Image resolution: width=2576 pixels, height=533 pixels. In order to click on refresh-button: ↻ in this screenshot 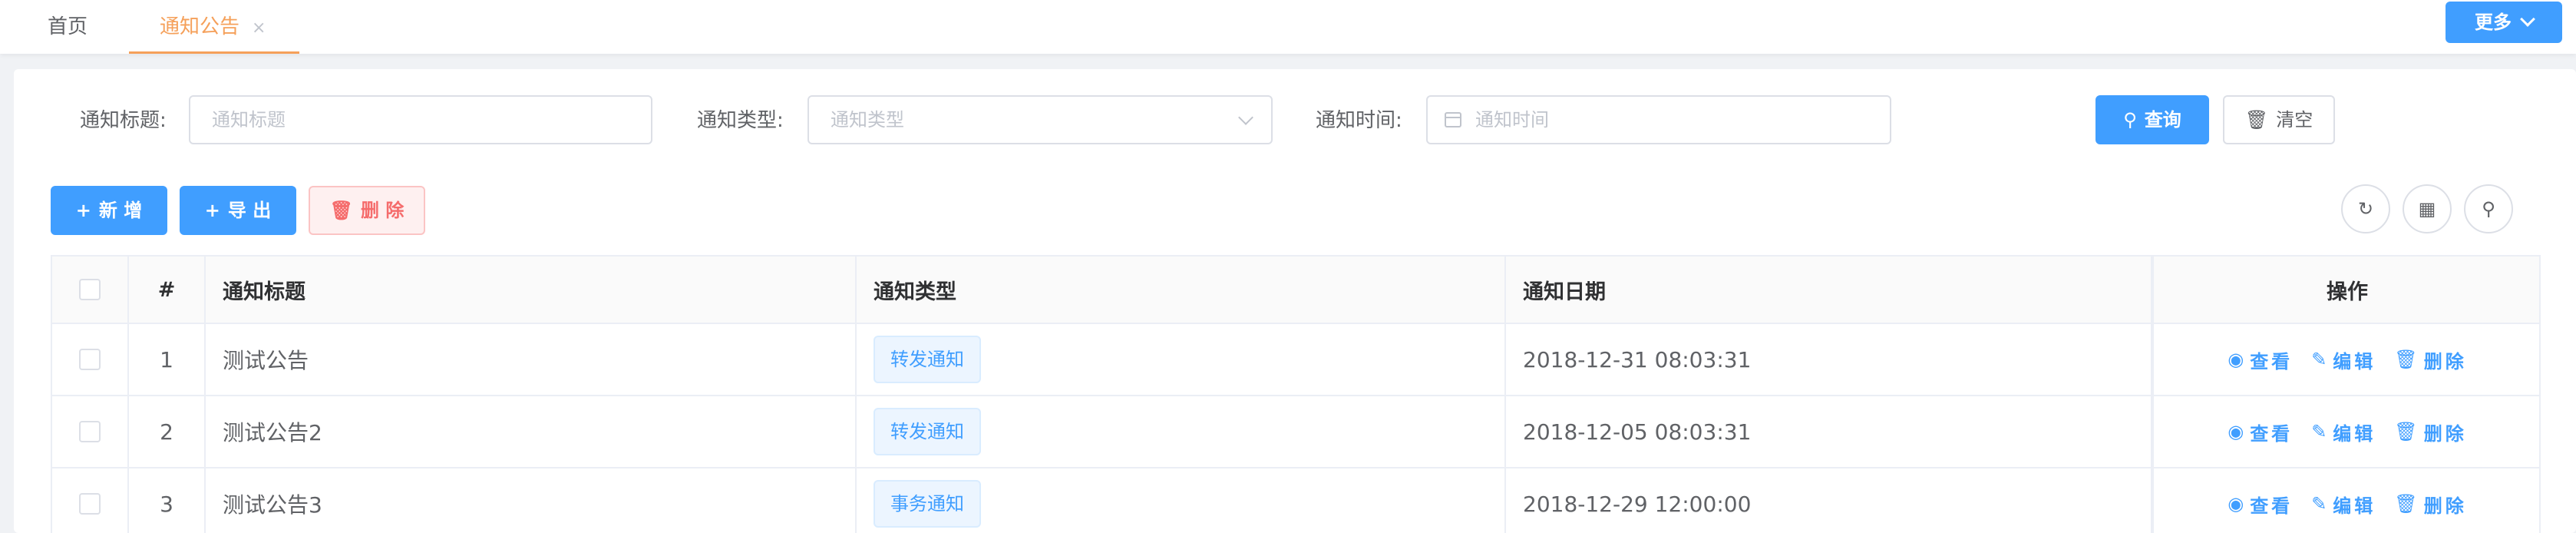, I will do `click(2365, 209)`.